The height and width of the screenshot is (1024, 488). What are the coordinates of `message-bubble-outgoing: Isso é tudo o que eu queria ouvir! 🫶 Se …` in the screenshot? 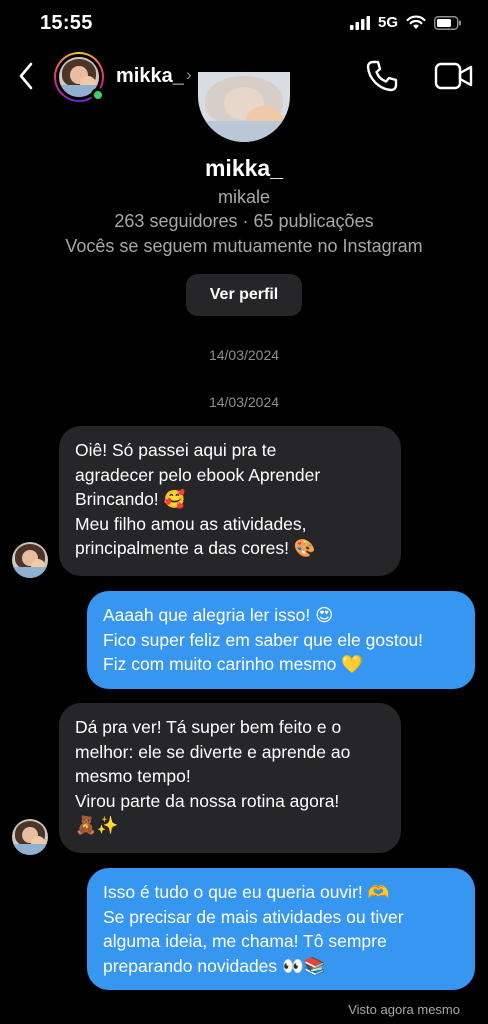 It's located at (281, 929).